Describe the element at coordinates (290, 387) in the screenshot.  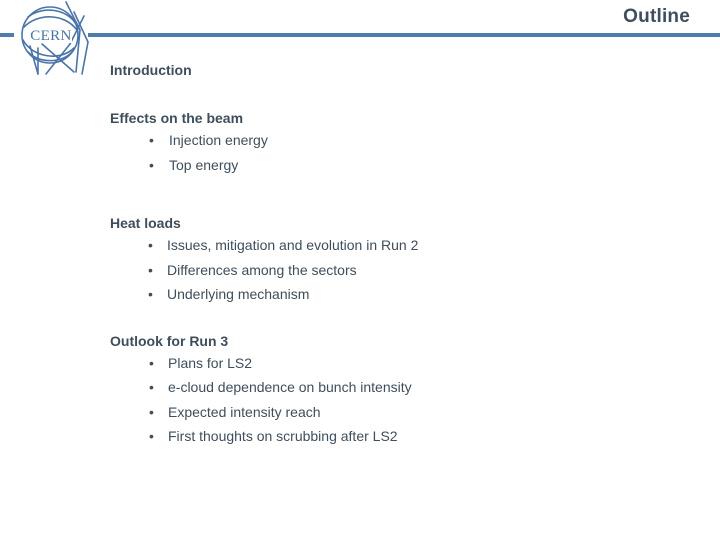
I see `list-item-label: e-cloud dependence on bunch intensity` at that location.